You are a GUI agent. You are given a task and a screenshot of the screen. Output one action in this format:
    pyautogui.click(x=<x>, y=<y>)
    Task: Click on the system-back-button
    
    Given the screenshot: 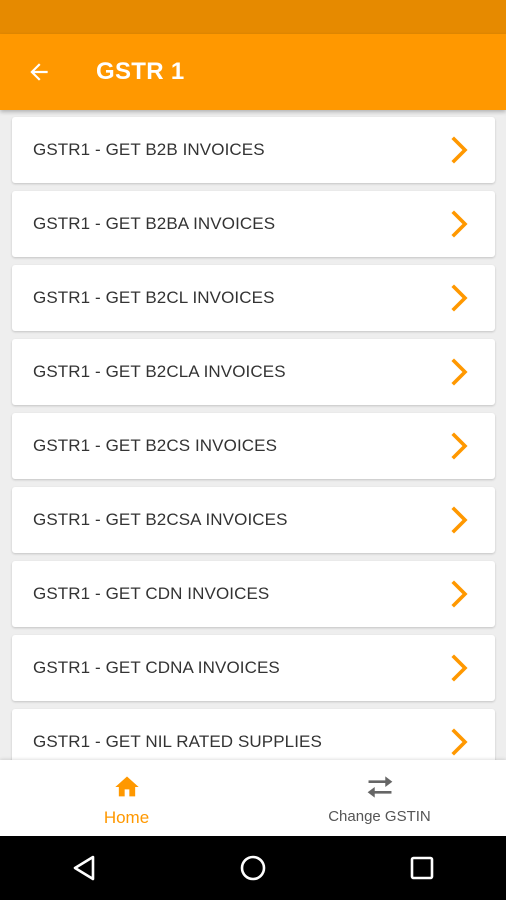 What is the action you would take?
    pyautogui.click(x=84, y=868)
    